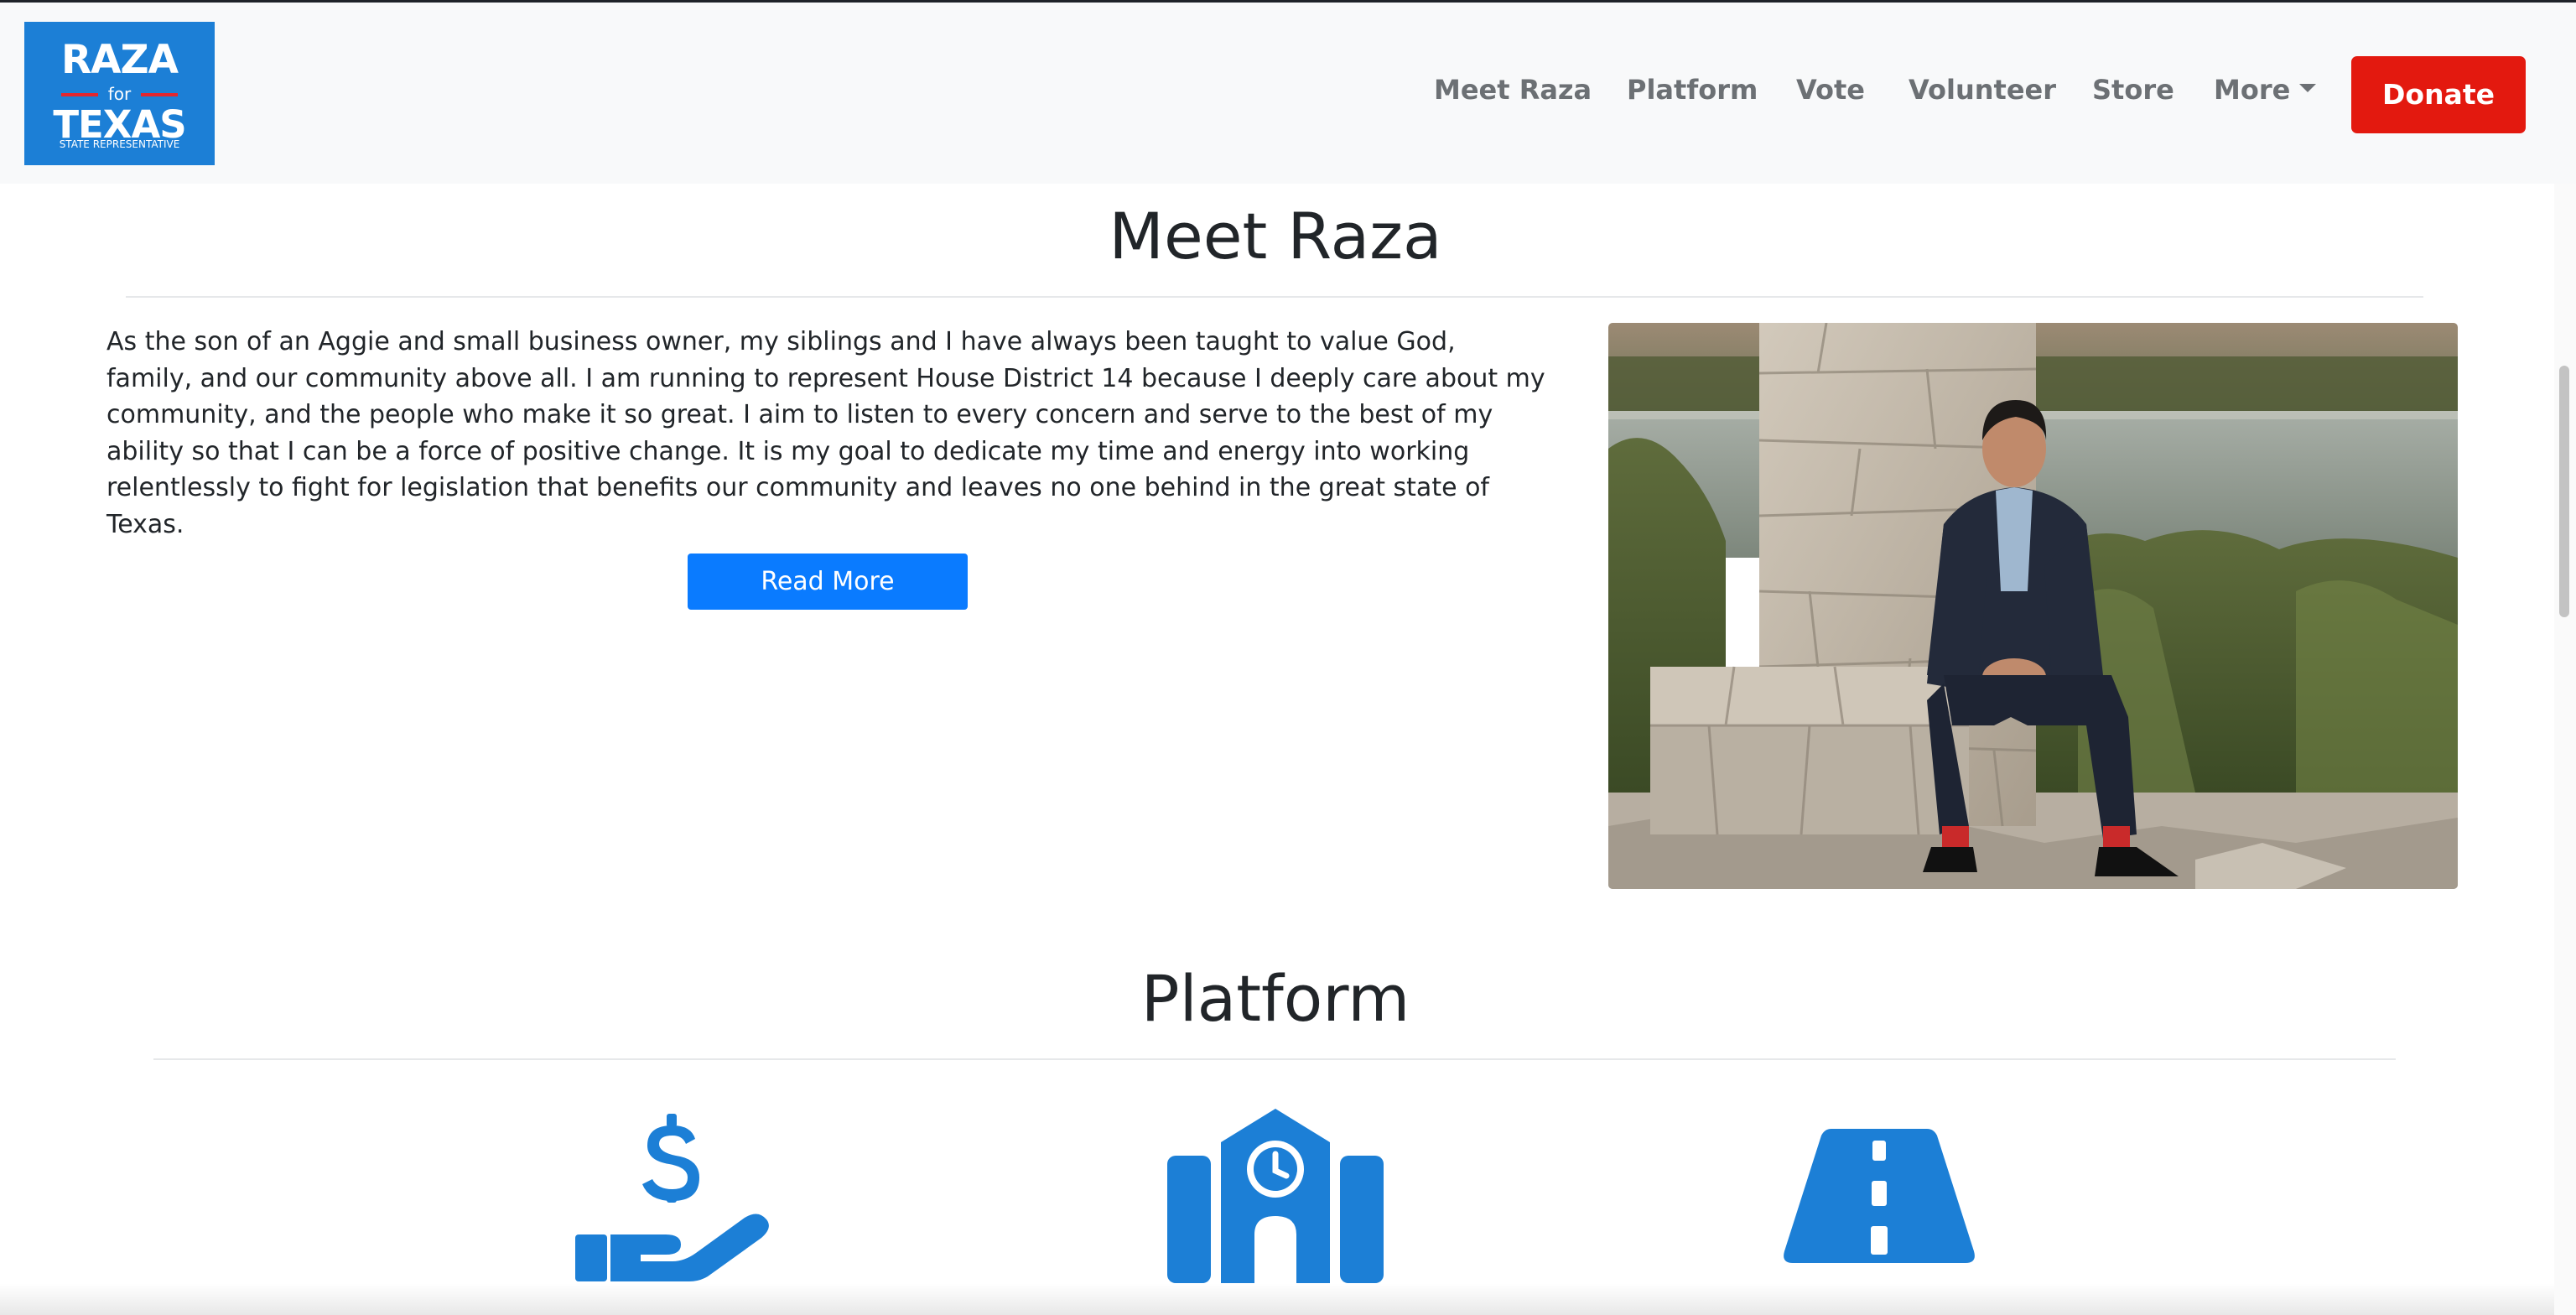  What do you see at coordinates (1830, 90) in the screenshot?
I see `nav-link-vote: Vote` at bounding box center [1830, 90].